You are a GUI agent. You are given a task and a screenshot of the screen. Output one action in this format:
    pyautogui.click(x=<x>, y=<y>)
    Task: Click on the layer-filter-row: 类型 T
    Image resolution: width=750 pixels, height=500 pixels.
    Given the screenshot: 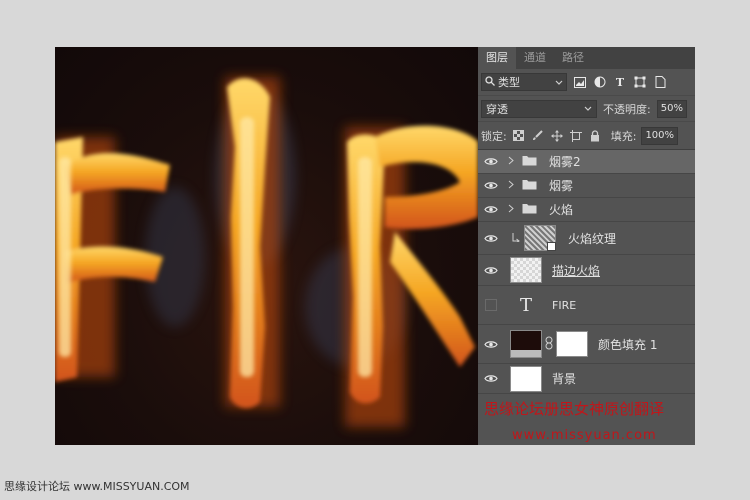 What is the action you would take?
    pyautogui.click(x=586, y=82)
    